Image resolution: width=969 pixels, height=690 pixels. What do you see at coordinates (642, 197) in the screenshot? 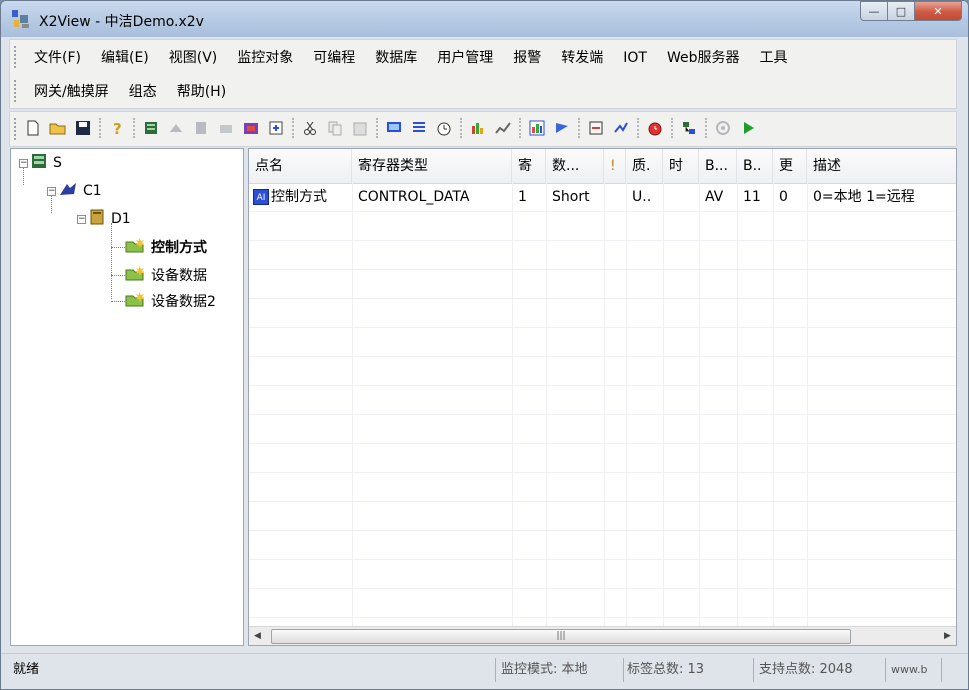
I see `table-cell: U..` at bounding box center [642, 197].